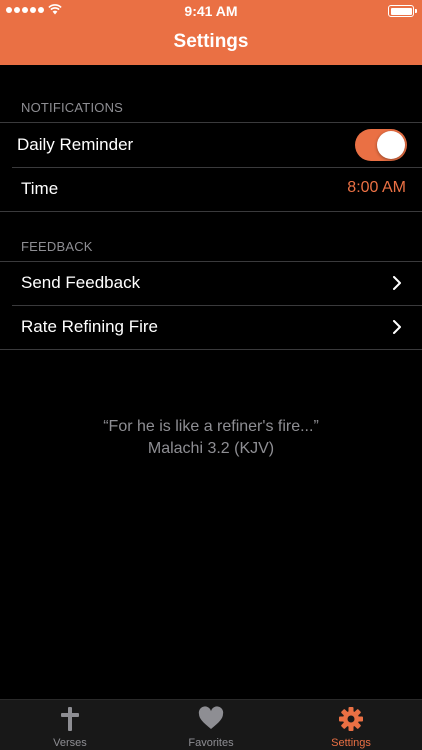  I want to click on time-row: Time 8:00 AM, so click(211, 189).